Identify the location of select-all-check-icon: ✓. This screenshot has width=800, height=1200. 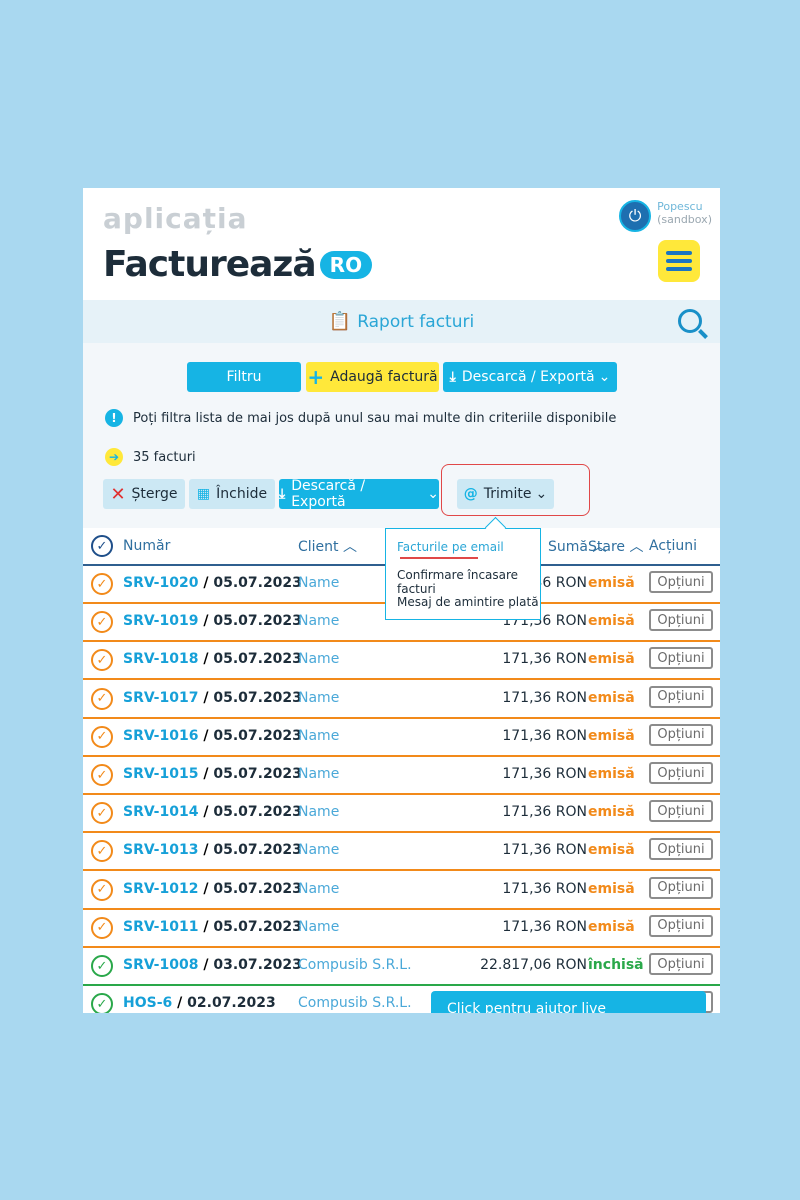
(102, 546).